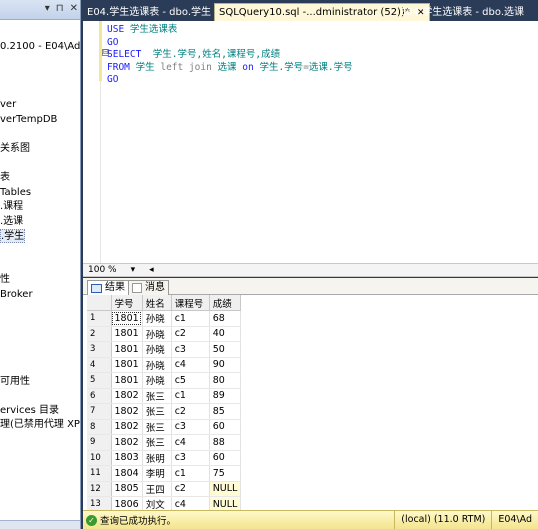  I want to click on table-row: 10 1803 张明 c3 60, so click(164, 458).